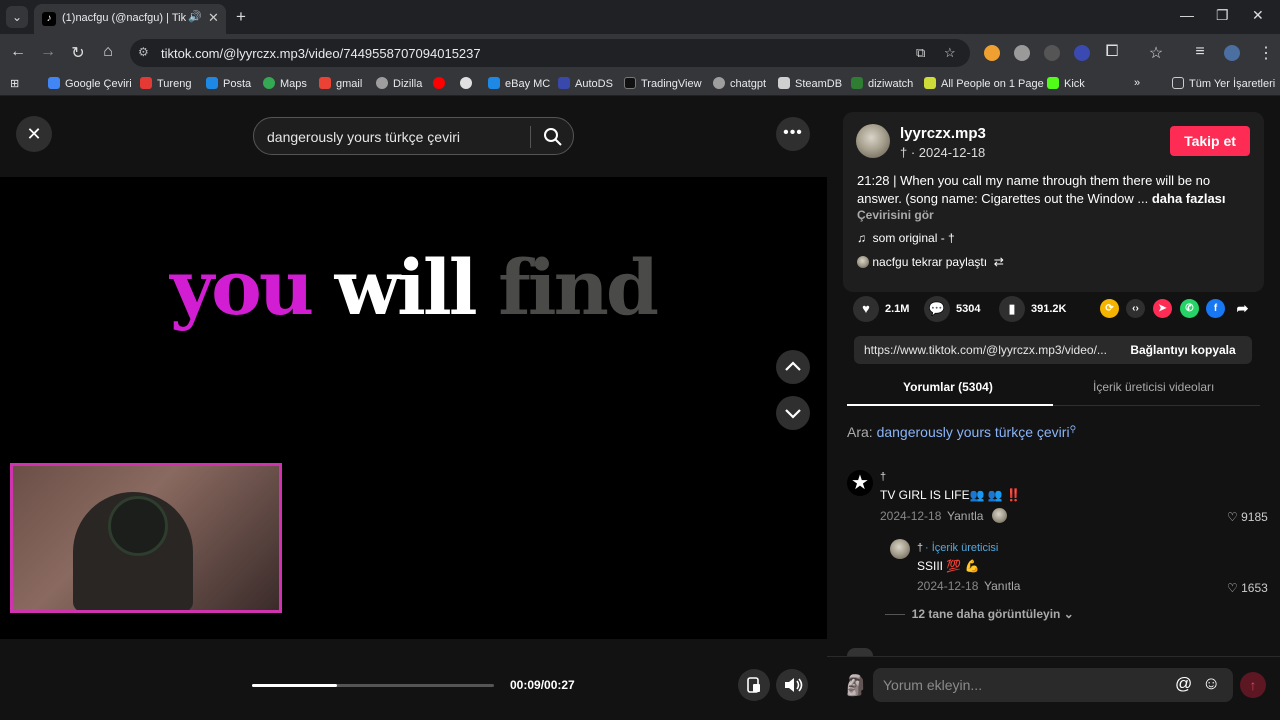 This screenshot has width=1280, height=720. What do you see at coordinates (1053, 685) in the screenshot?
I see `comment-input: Yorum ekleyin... @ ☺` at bounding box center [1053, 685].